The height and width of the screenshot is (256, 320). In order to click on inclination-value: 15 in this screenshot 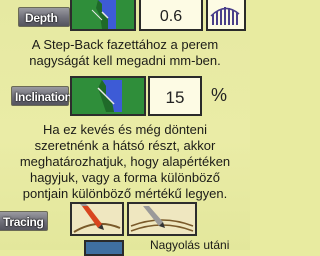, I will do `click(175, 97)`.